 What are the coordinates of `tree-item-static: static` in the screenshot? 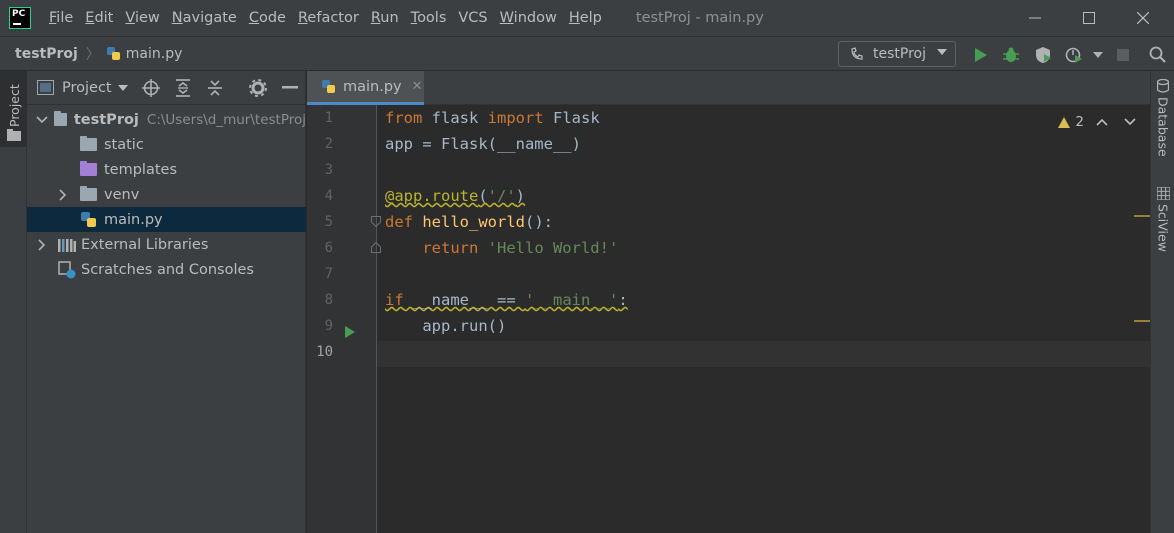 It's located at (166, 144).